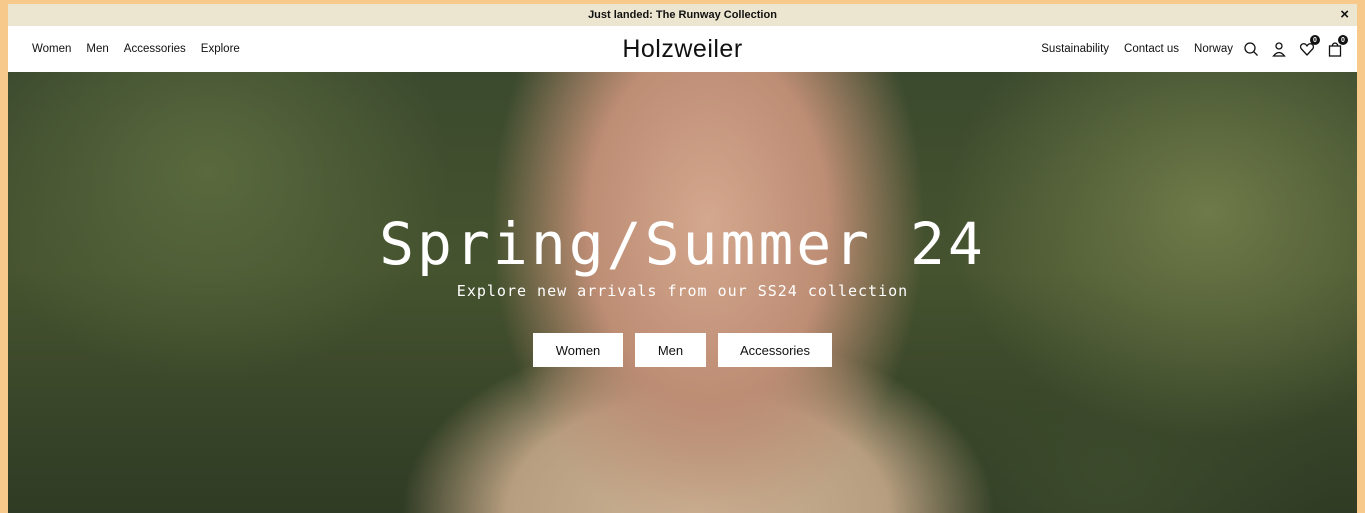 Image resolution: width=1365 pixels, height=513 pixels. I want to click on heart-icon: 0, so click(1309, 46).